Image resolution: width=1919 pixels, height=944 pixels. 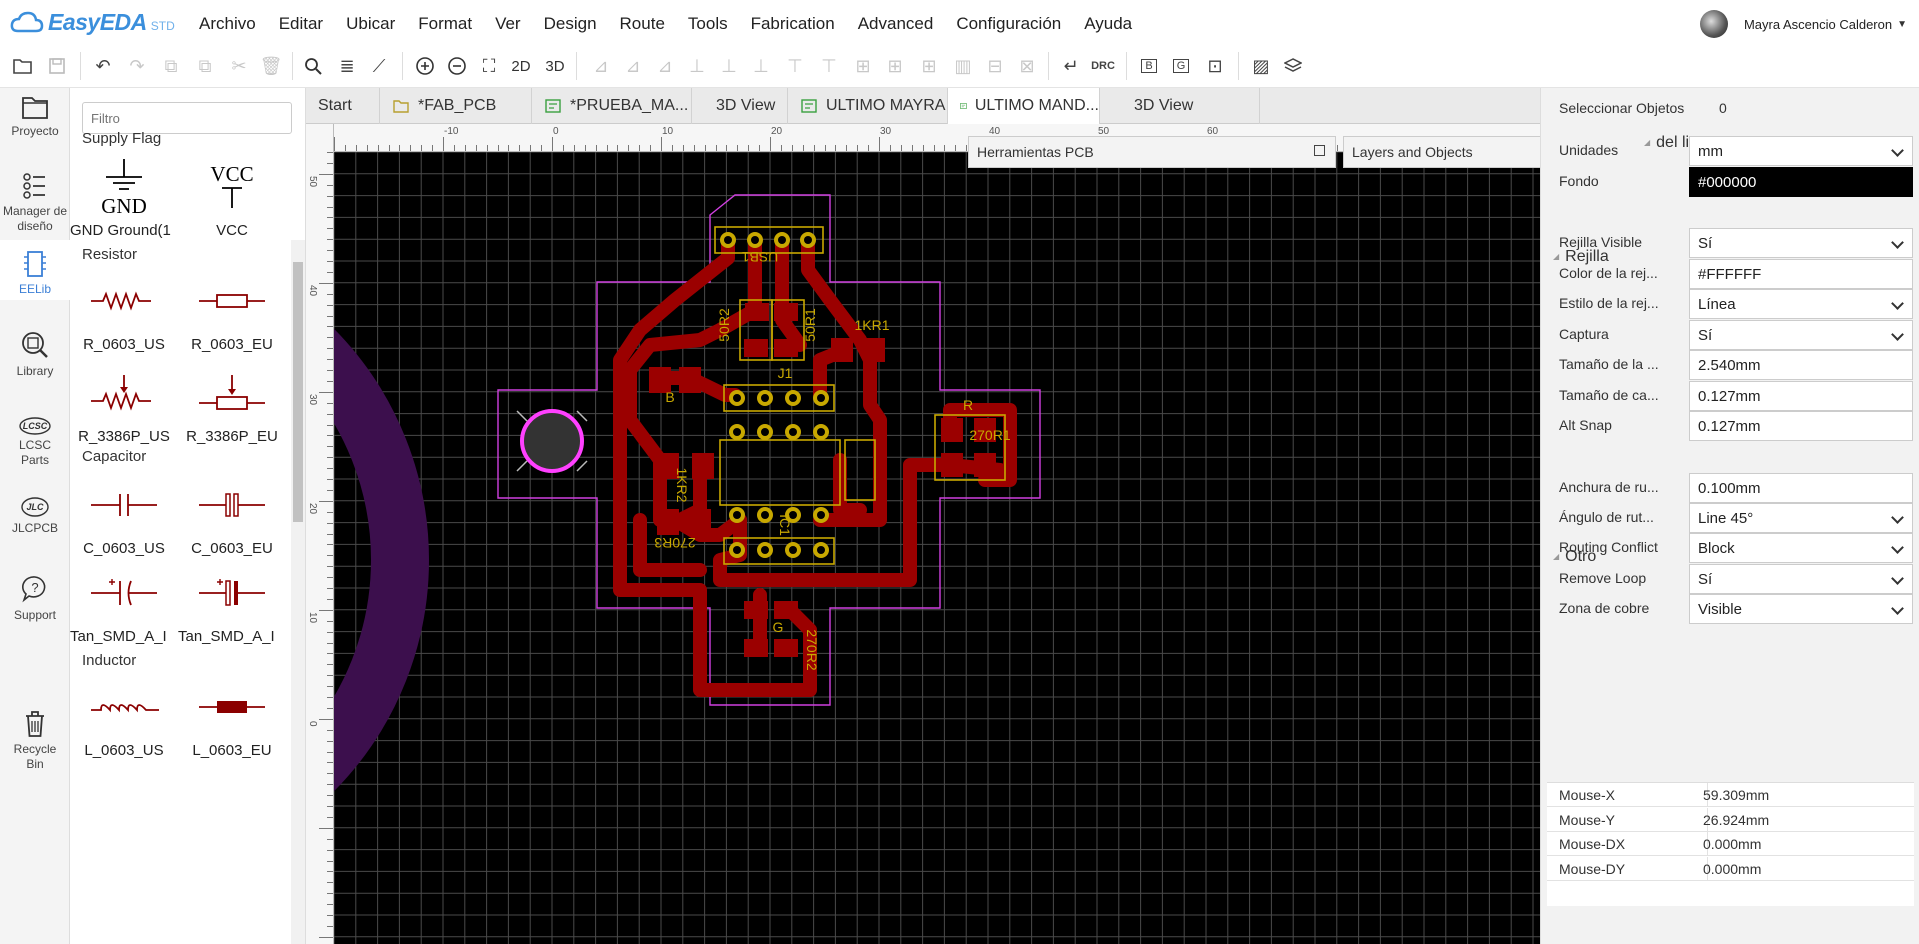 I want to click on view-2d-button: 2D, so click(x=521, y=66).